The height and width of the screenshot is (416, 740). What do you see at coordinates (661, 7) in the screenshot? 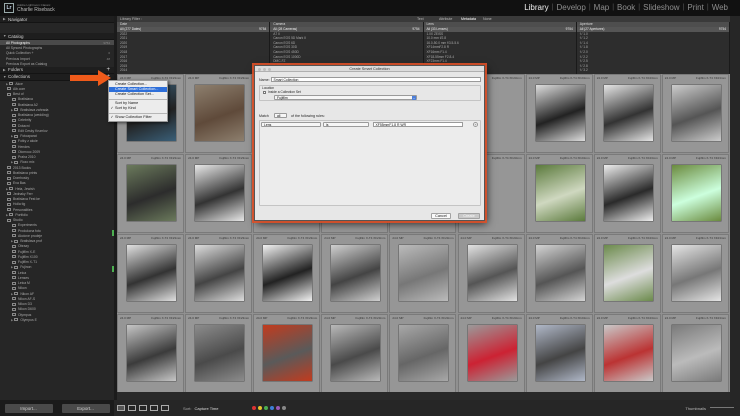
I see `module-slideshow: Slideshow` at bounding box center [661, 7].